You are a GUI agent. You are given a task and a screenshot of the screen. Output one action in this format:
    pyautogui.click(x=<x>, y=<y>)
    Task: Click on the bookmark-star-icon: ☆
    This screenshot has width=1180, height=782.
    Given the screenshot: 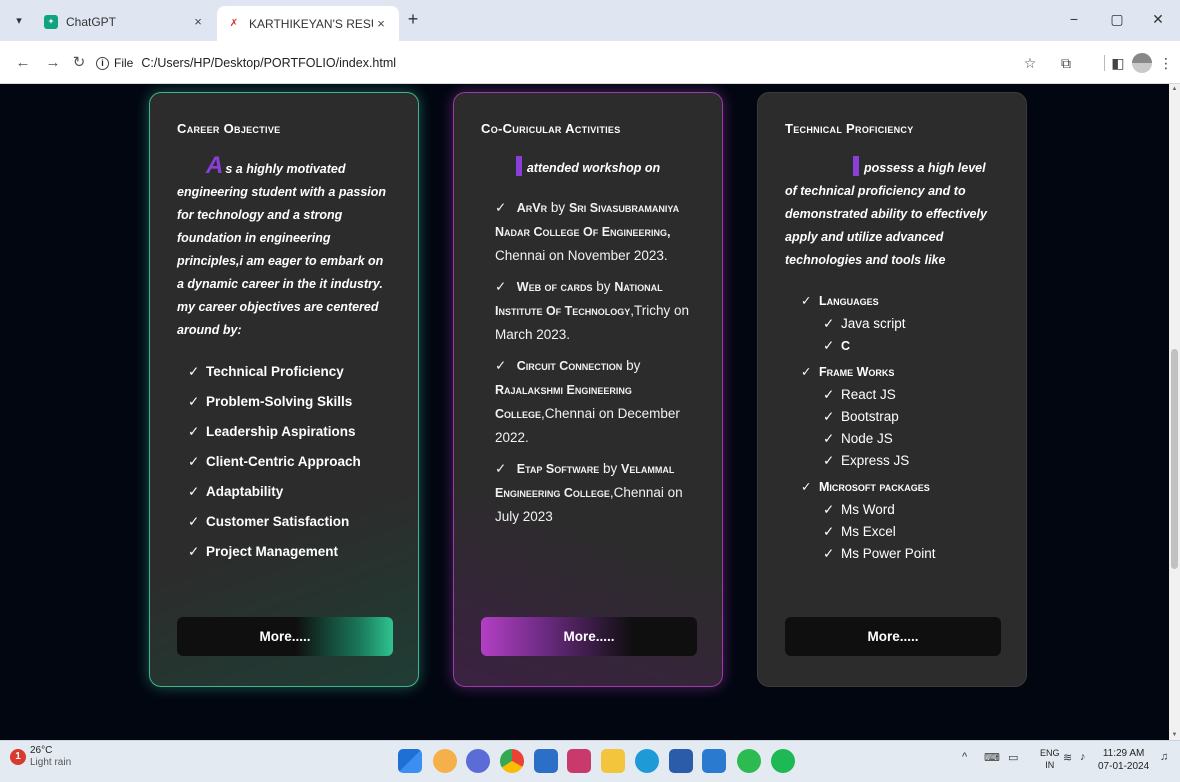 What is the action you would take?
    pyautogui.click(x=1030, y=63)
    